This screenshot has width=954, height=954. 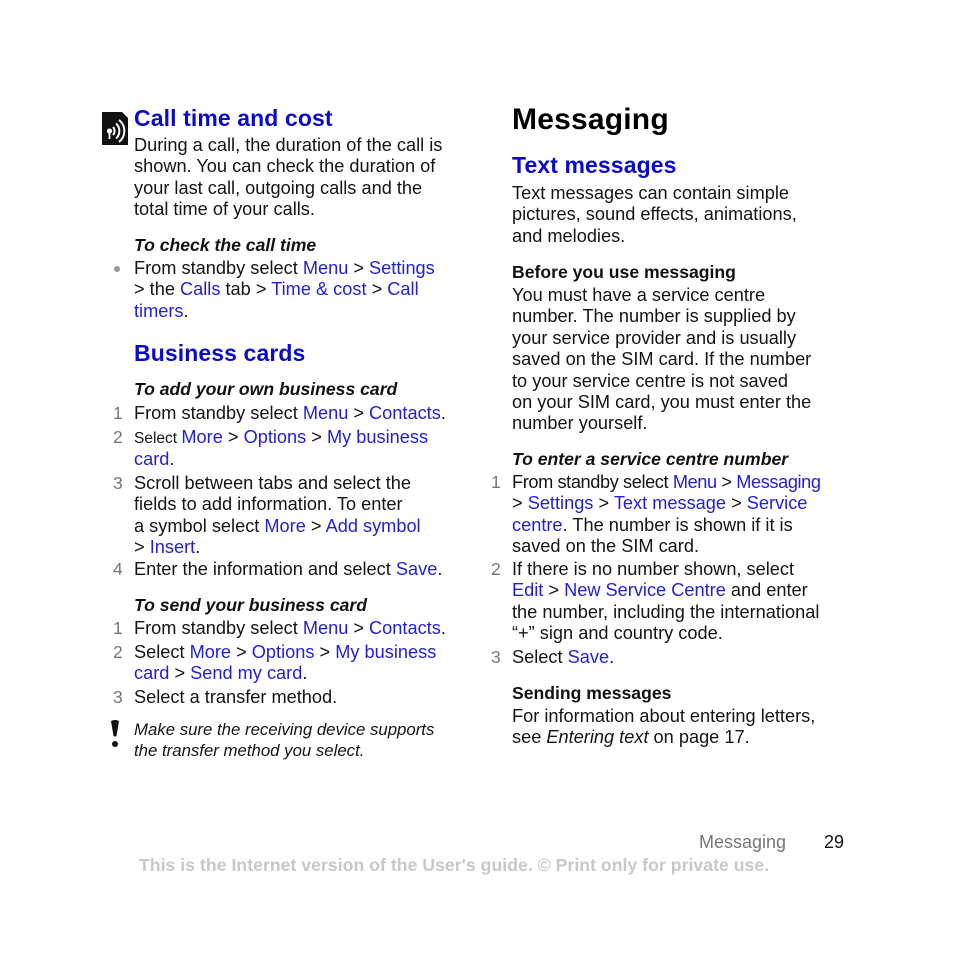 I want to click on add-step-1: From standby select Menu > Contacts., so click(x=290, y=413).